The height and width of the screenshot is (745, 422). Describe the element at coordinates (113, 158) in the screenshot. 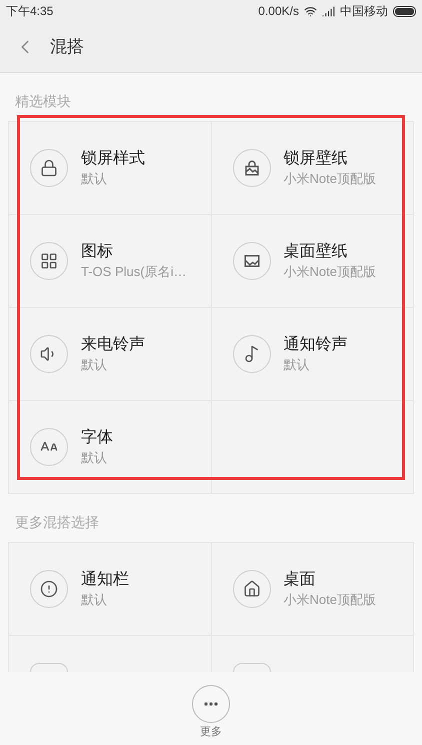

I see `module-title: 锁屏样式` at that location.